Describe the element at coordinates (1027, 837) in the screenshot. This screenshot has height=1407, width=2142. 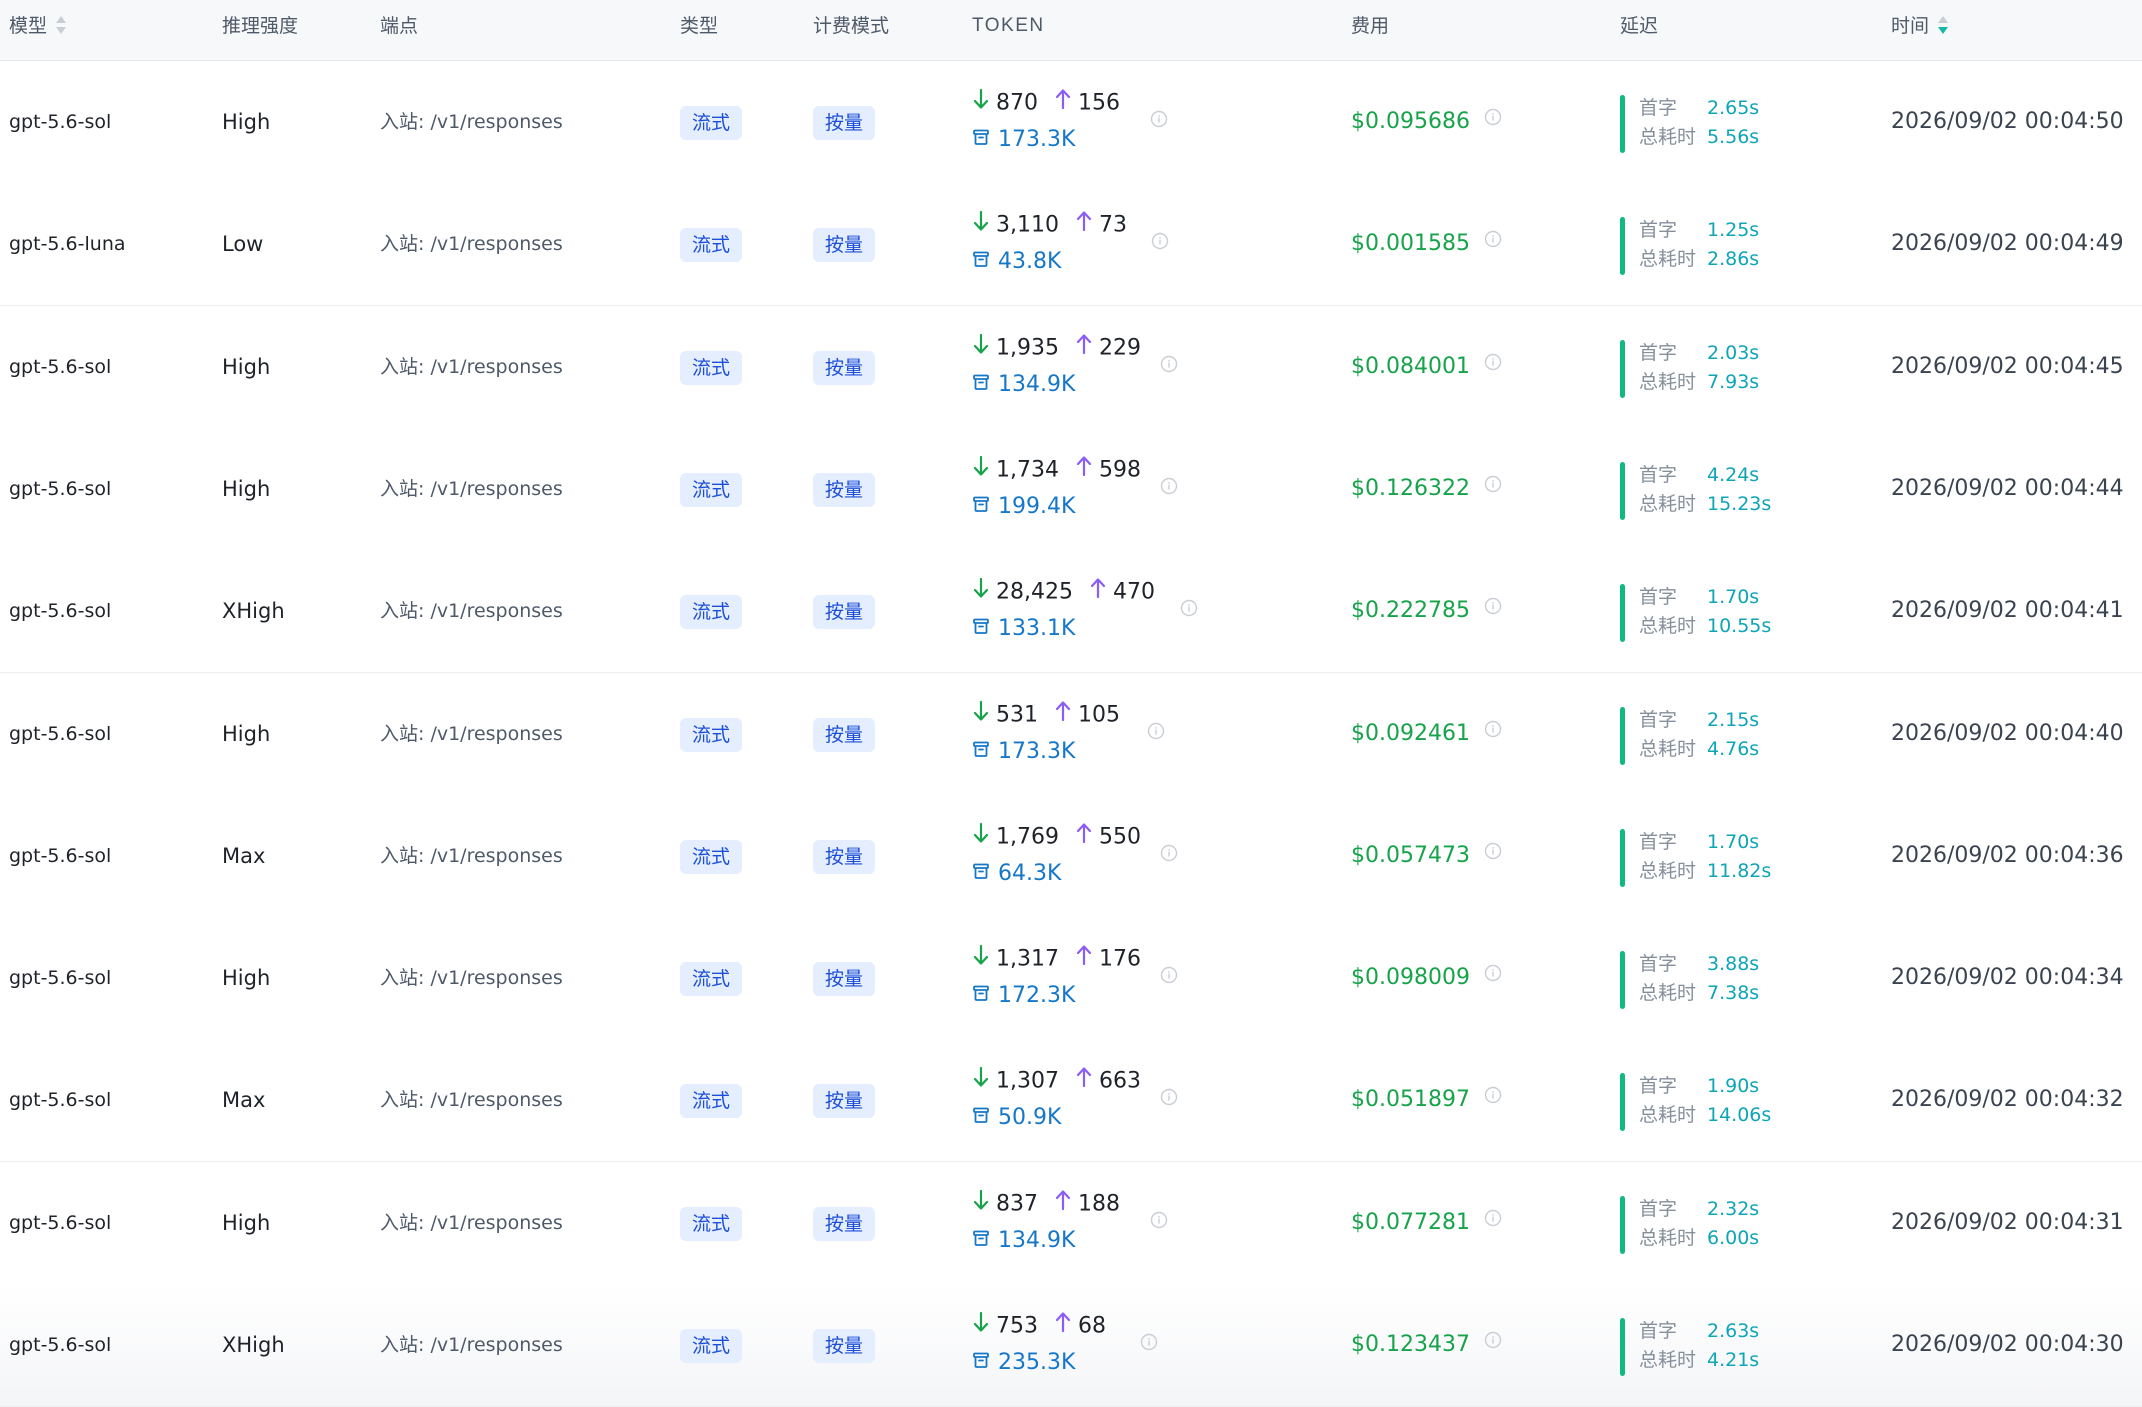
I see `input-tokens: 1,769` at that location.